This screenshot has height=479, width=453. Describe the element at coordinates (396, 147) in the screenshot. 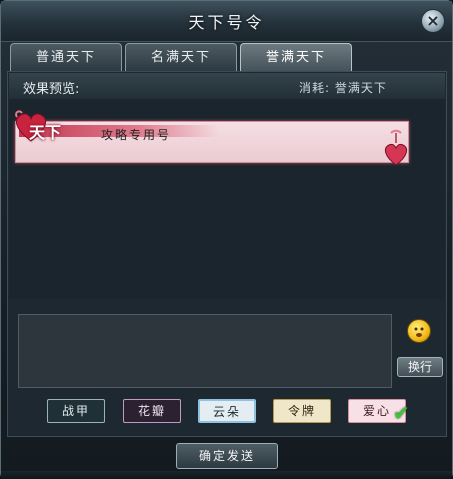

I see `heart-right-icon` at that location.